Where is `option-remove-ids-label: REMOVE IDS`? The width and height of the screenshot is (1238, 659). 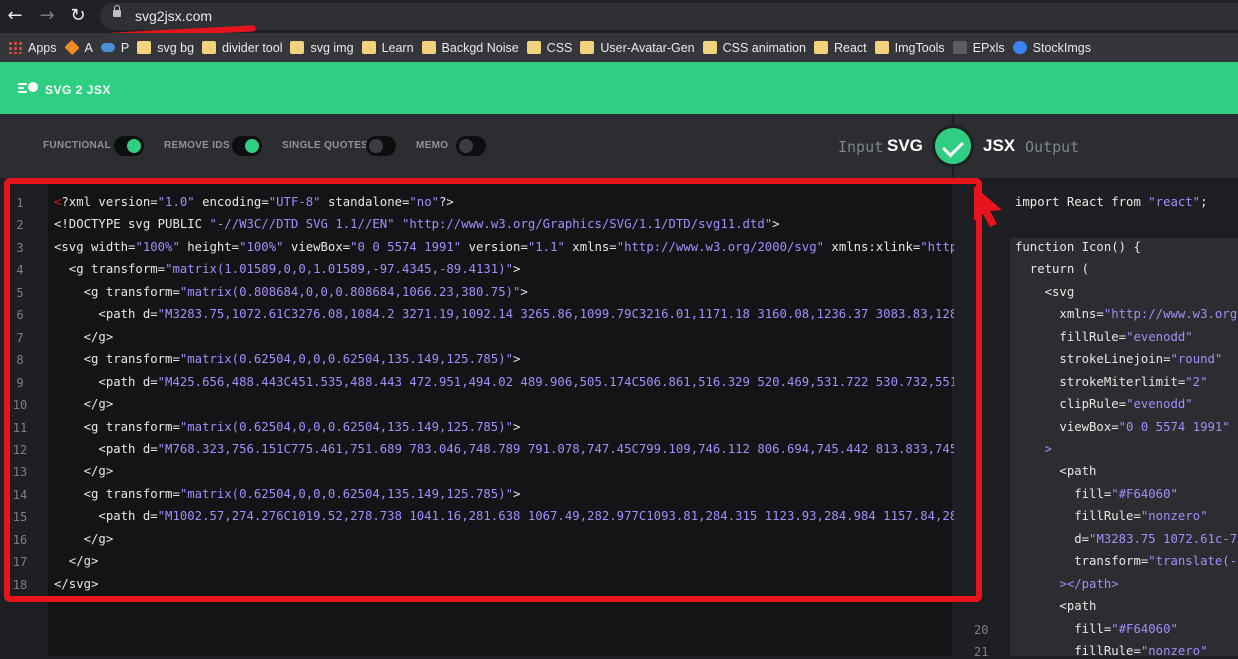
option-remove-ids-label: REMOVE IDS is located at coordinates (197, 145).